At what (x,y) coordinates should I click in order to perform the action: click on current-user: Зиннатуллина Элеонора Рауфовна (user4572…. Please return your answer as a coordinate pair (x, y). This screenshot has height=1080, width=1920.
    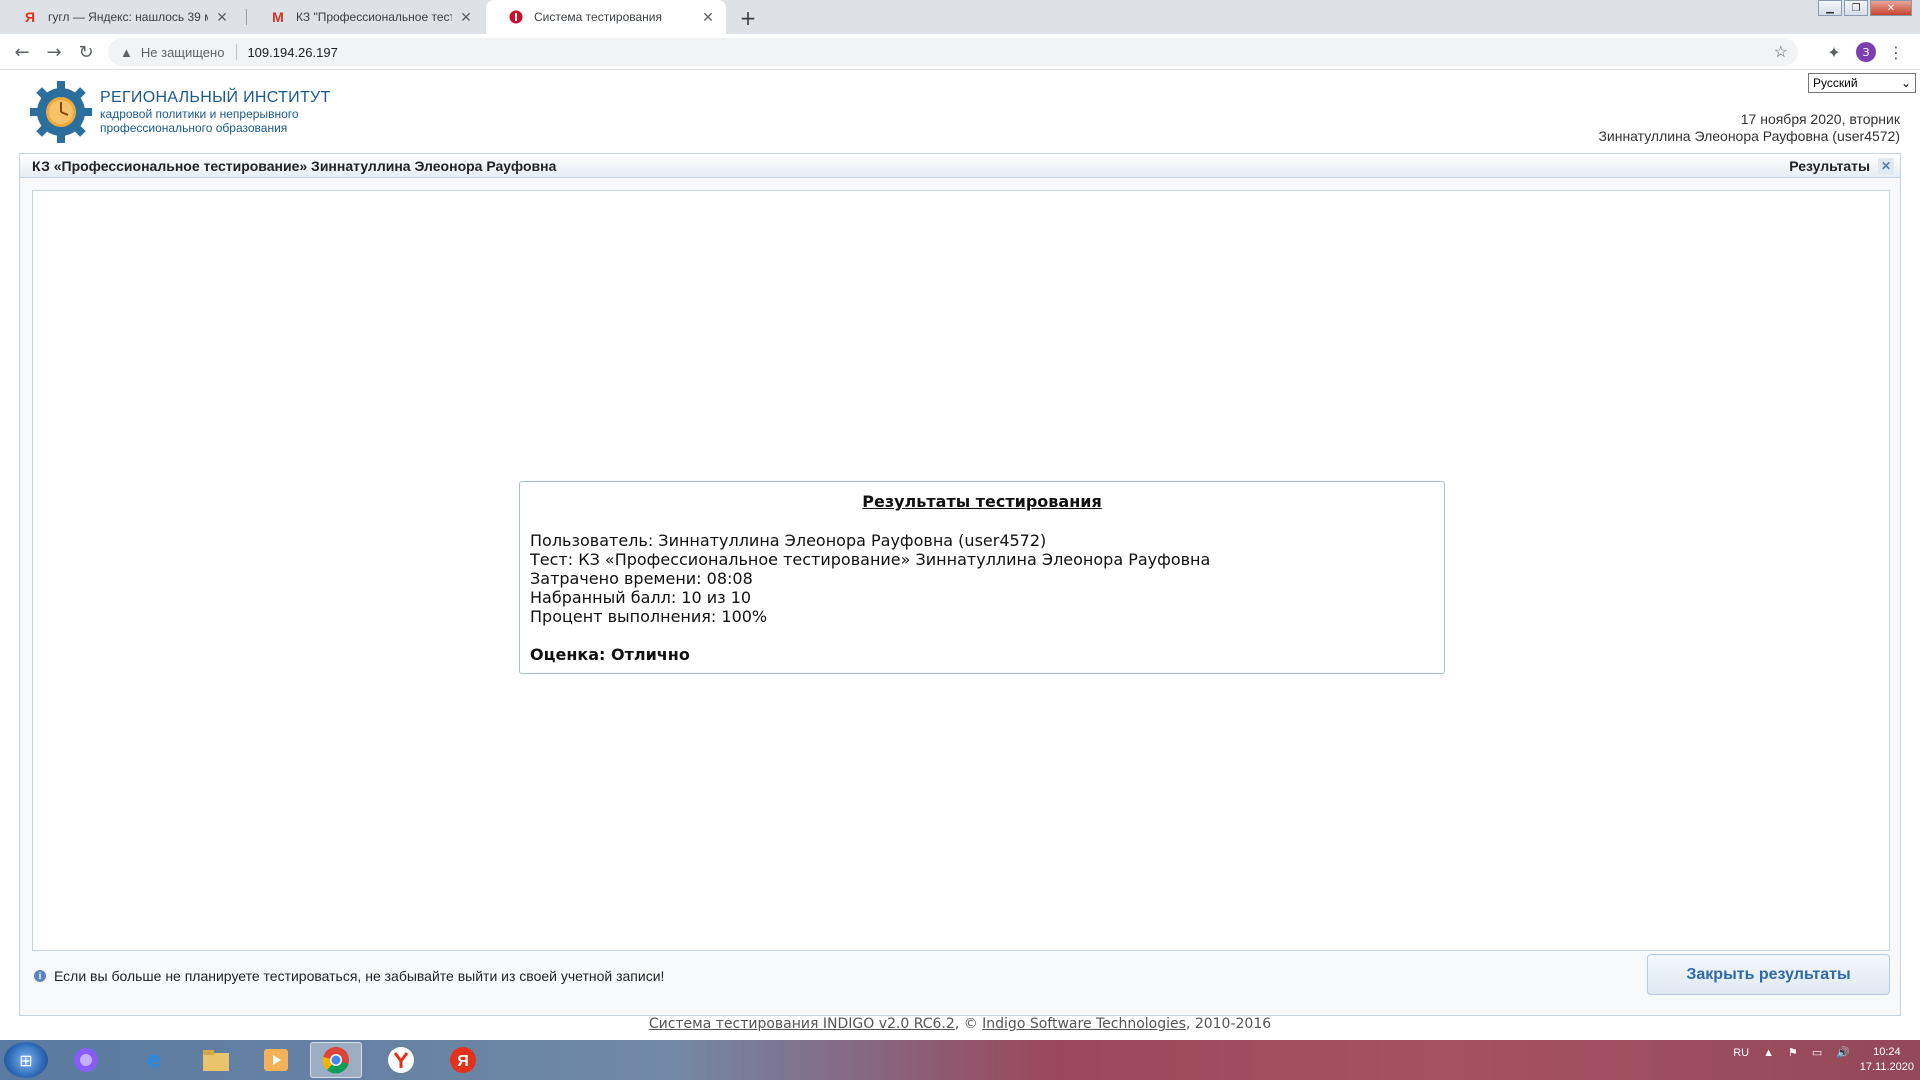
    Looking at the image, I should click on (1749, 136).